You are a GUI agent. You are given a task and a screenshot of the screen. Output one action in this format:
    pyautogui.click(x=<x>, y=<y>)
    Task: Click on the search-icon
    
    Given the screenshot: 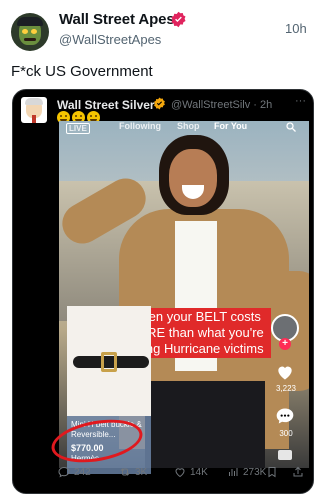 What is the action you would take?
    pyautogui.click(x=291, y=127)
    